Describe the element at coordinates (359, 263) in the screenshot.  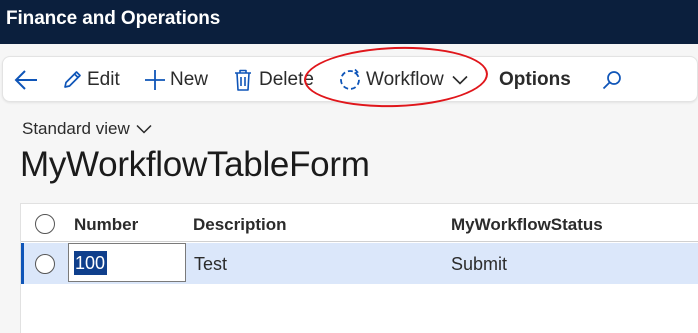
I see `table-row: 100 Test Submit` at that location.